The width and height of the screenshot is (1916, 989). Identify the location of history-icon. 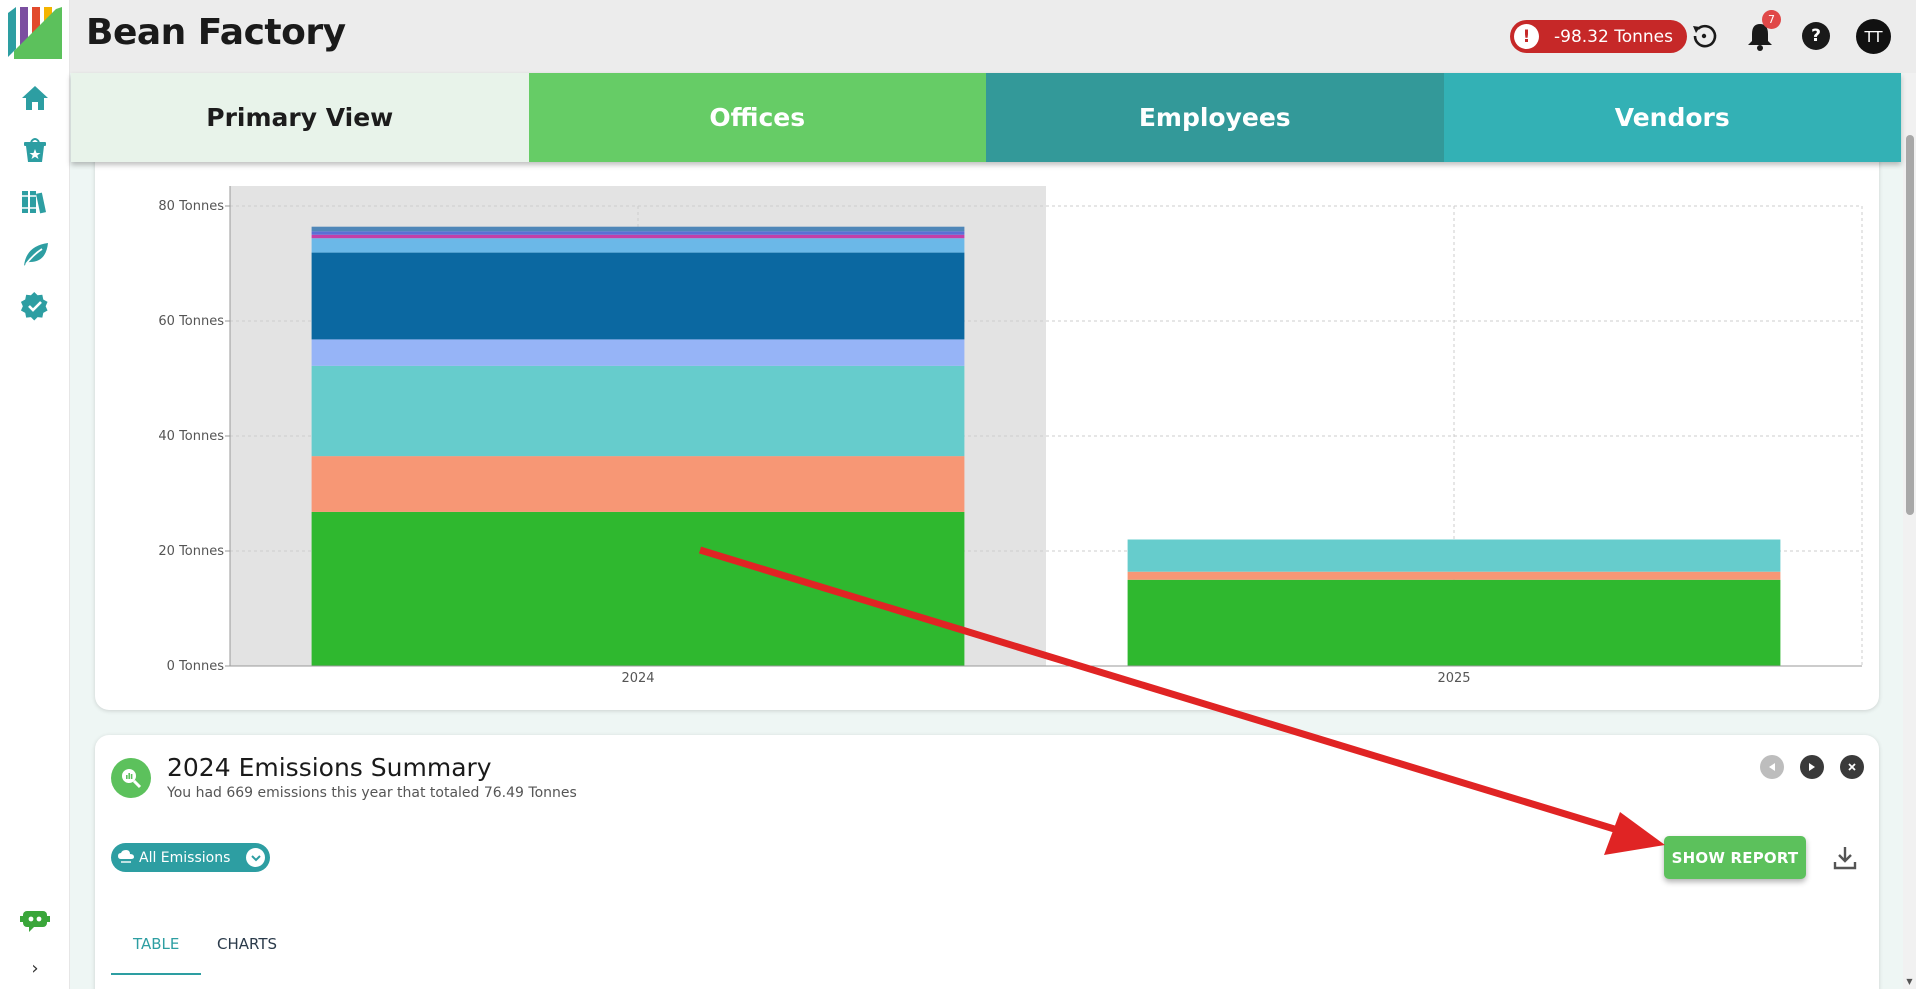
(1704, 36).